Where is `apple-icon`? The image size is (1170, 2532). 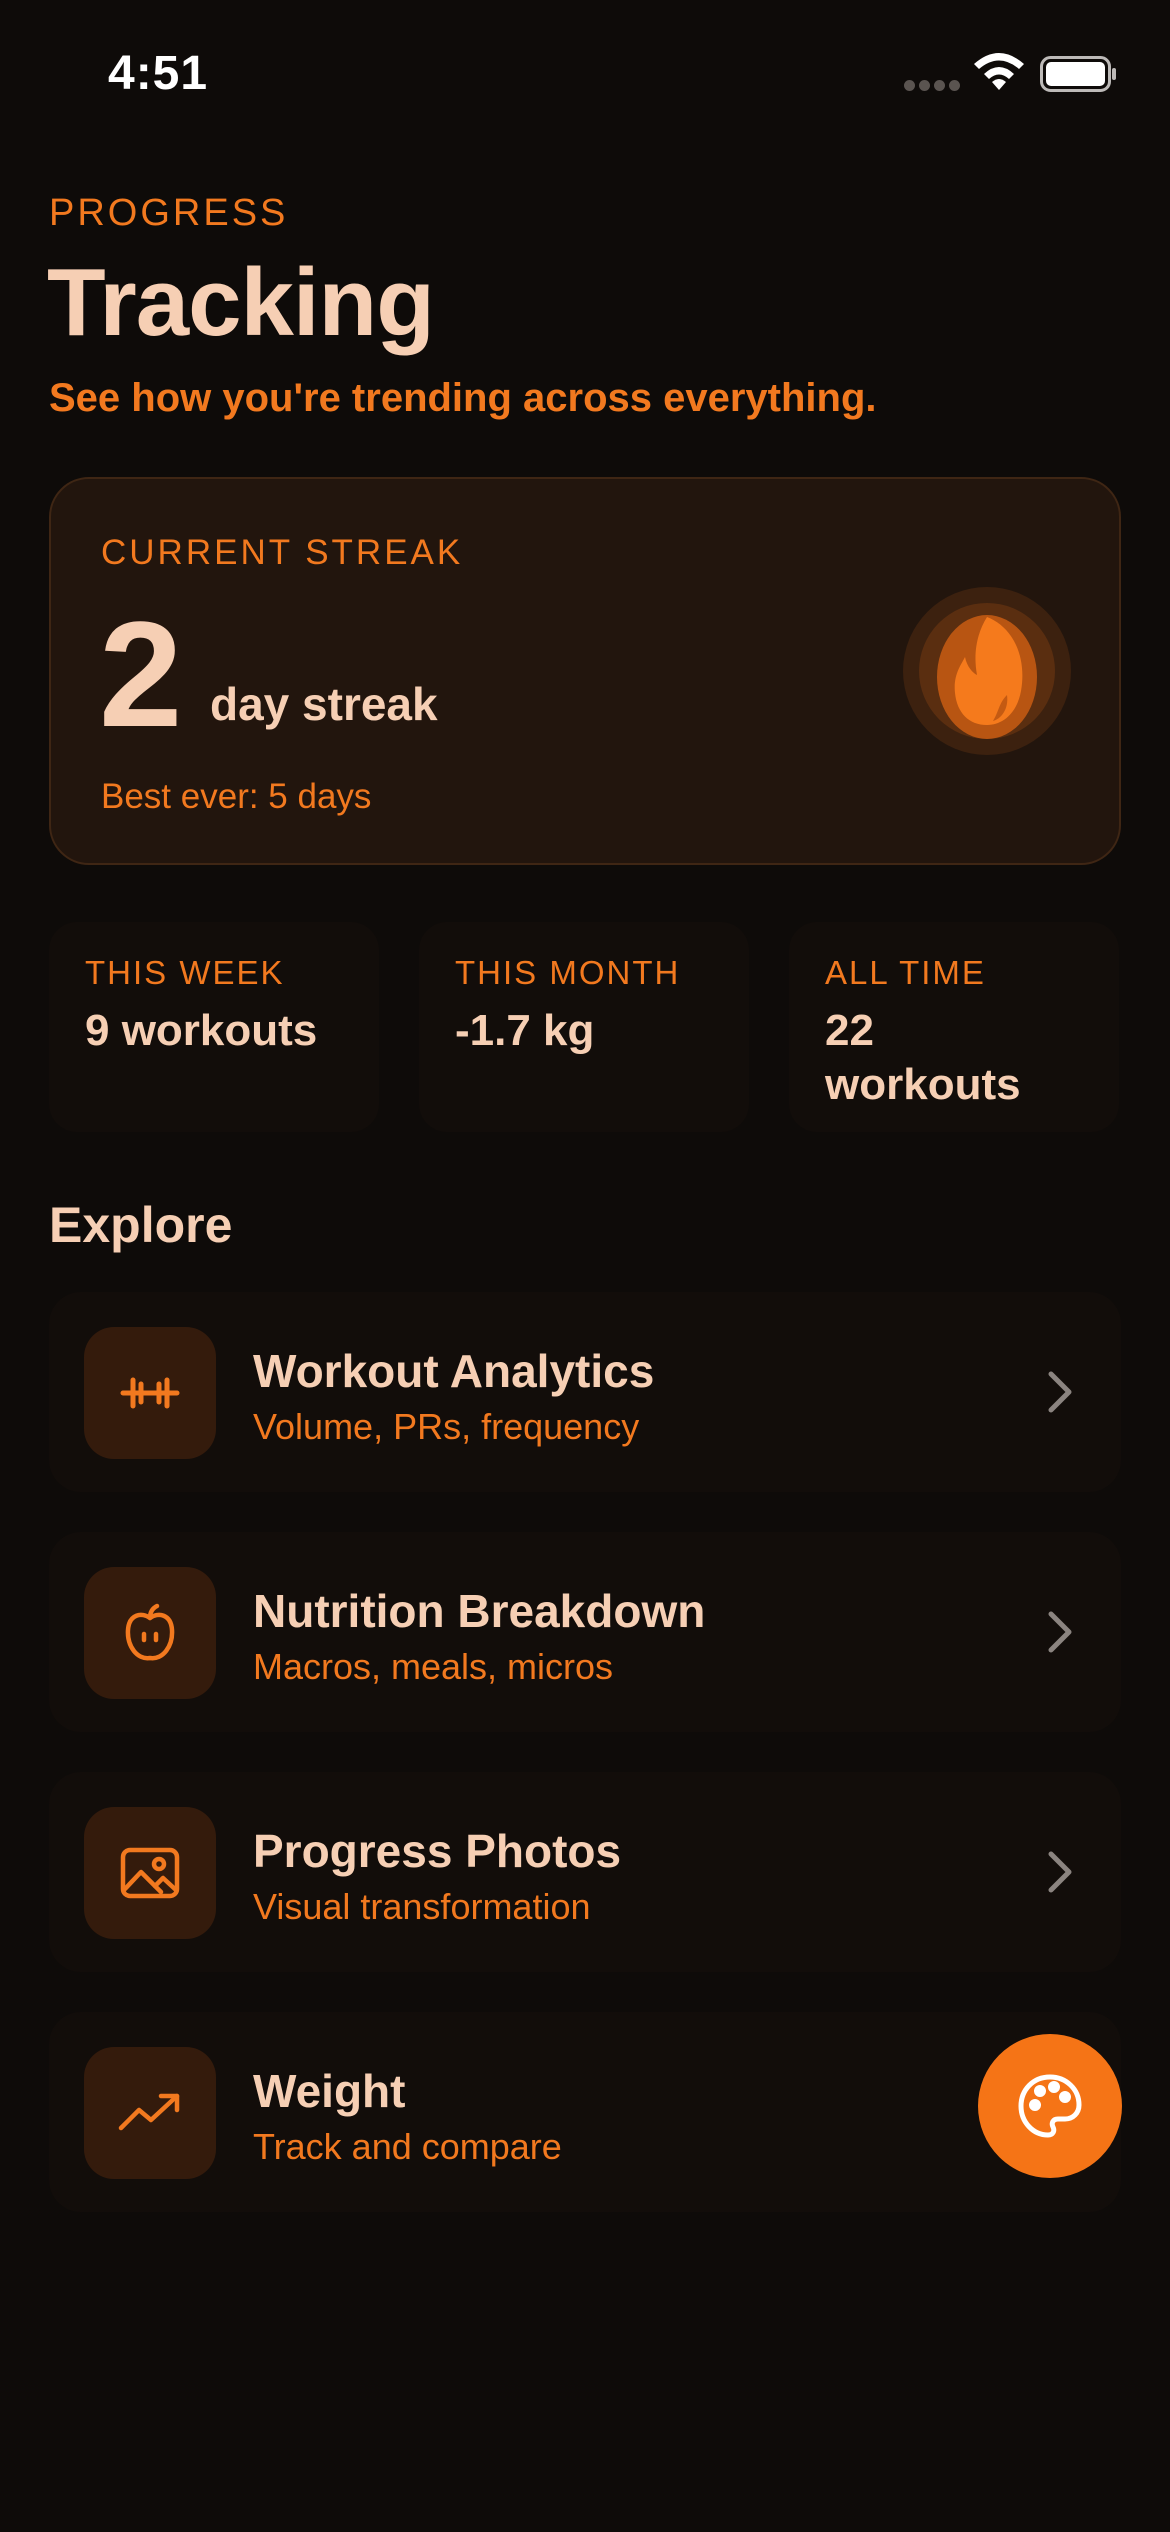 apple-icon is located at coordinates (150, 1632).